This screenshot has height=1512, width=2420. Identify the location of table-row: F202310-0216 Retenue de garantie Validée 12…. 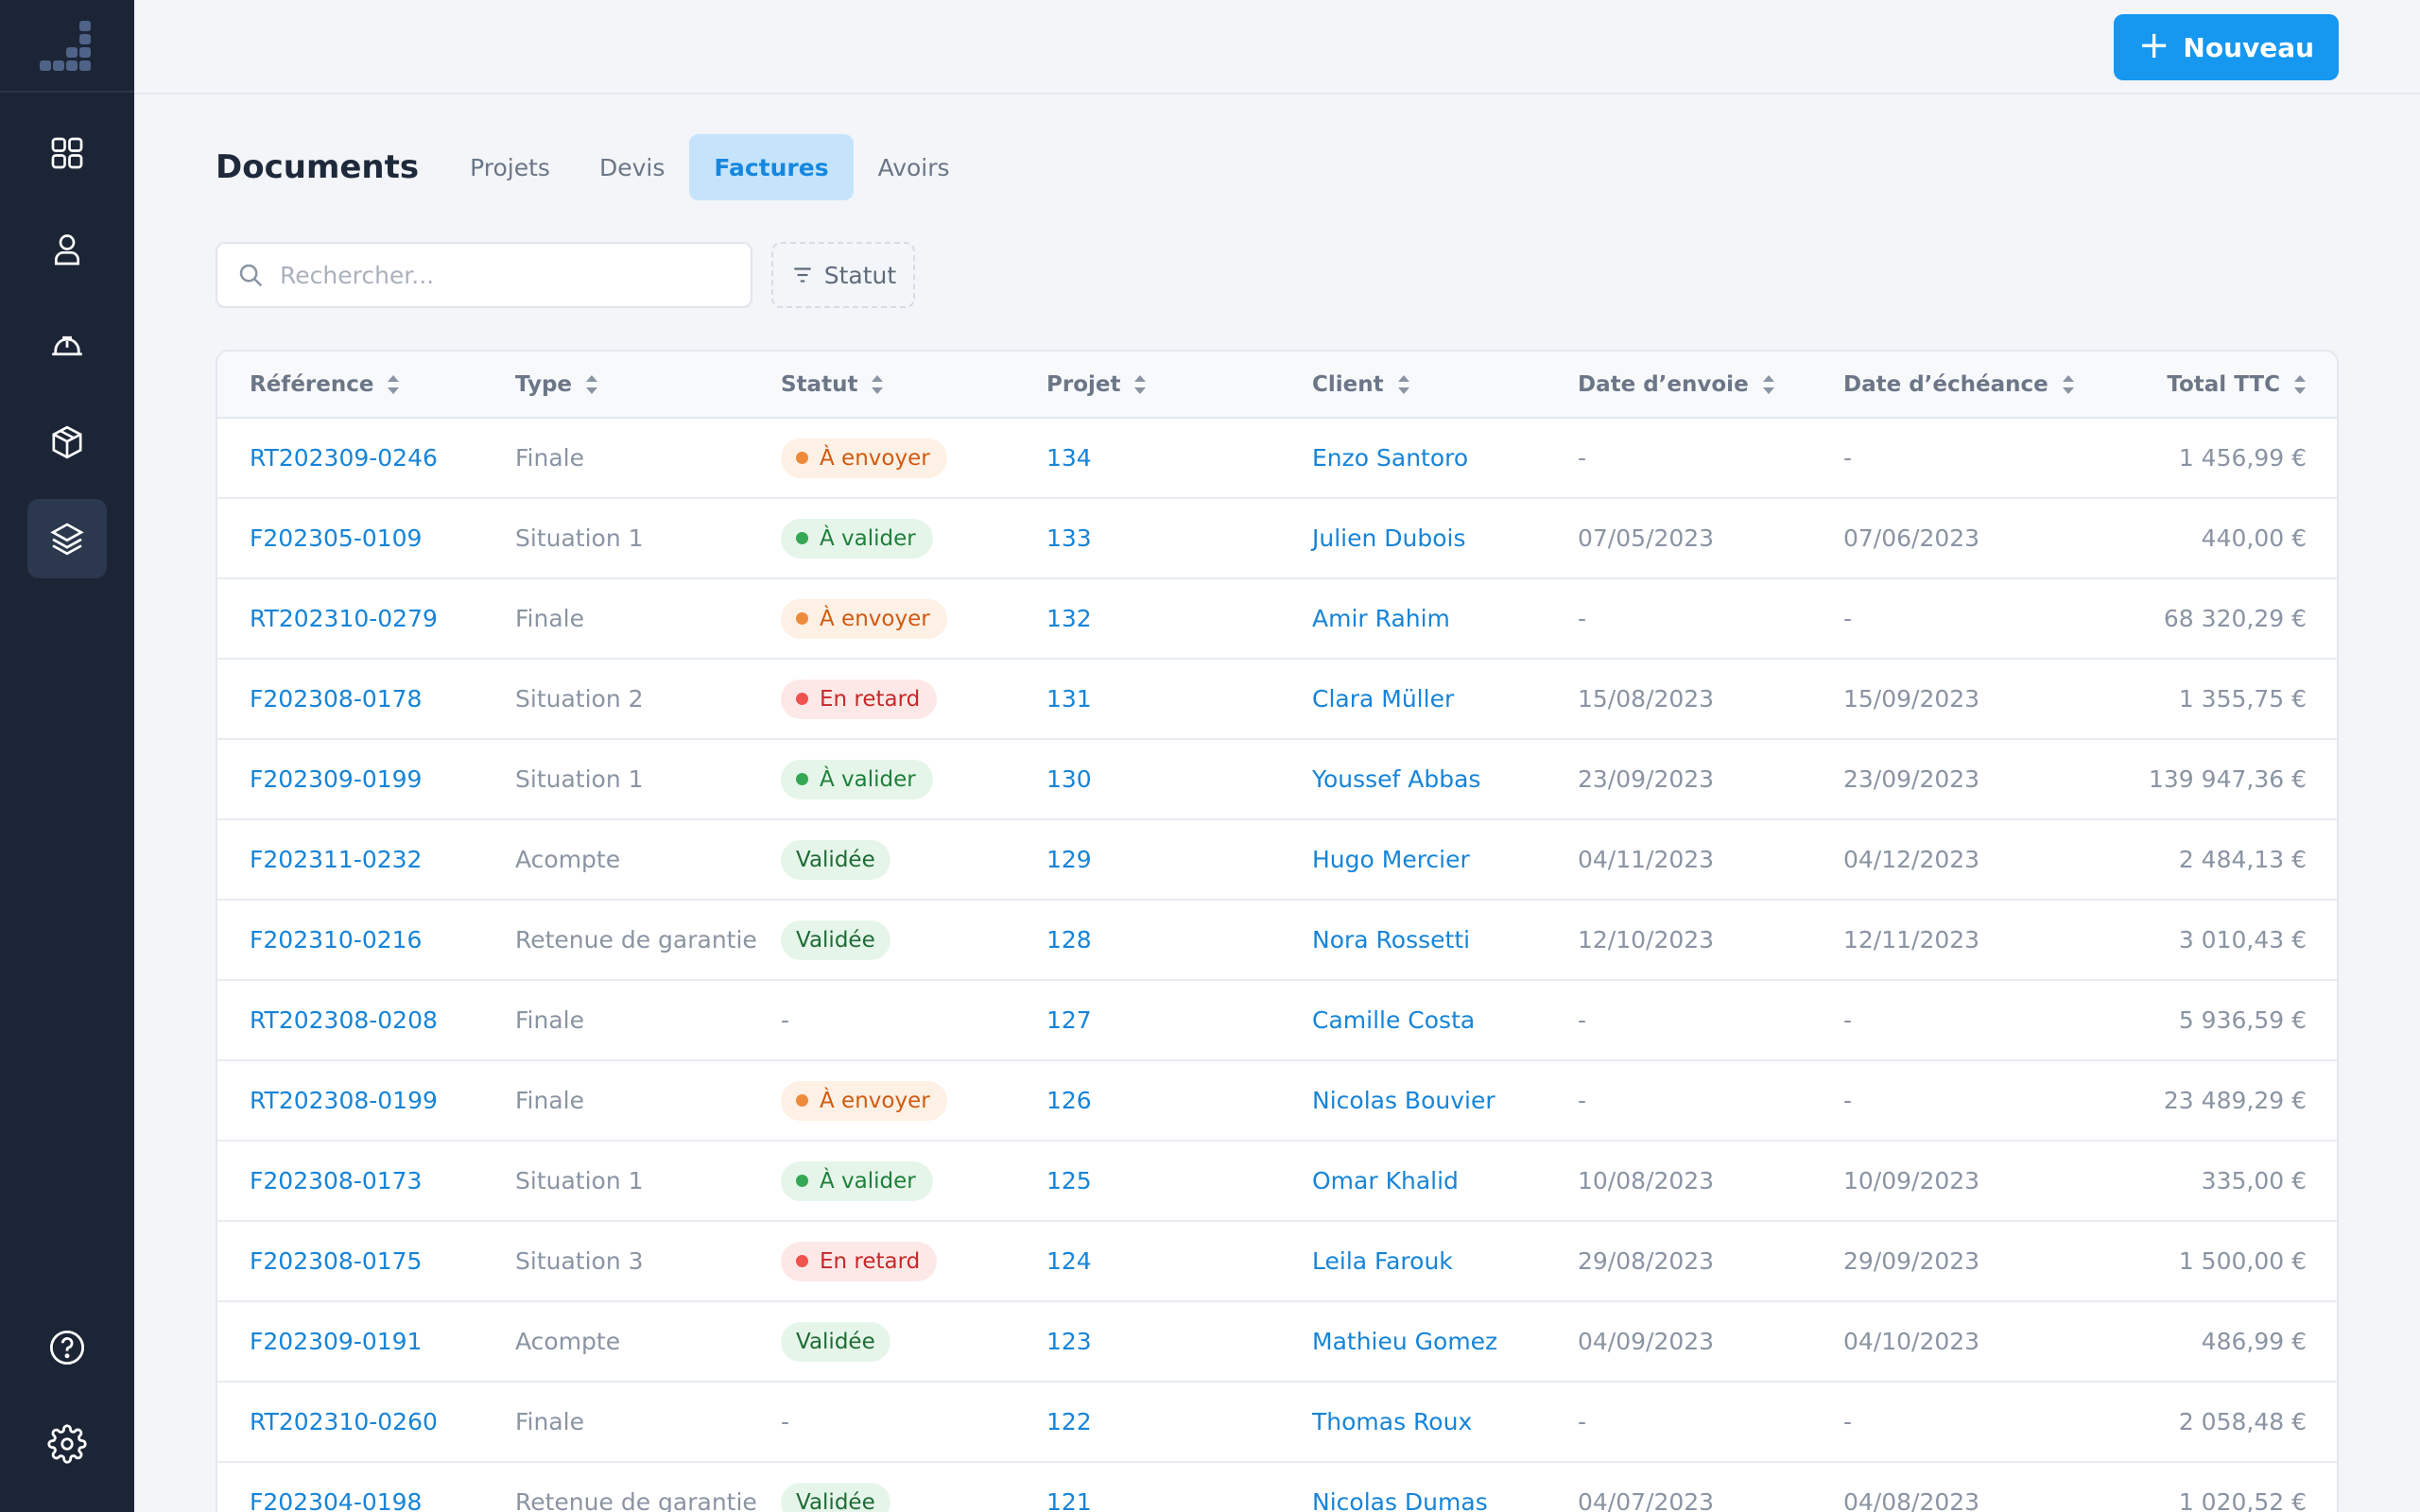
(1277, 940).